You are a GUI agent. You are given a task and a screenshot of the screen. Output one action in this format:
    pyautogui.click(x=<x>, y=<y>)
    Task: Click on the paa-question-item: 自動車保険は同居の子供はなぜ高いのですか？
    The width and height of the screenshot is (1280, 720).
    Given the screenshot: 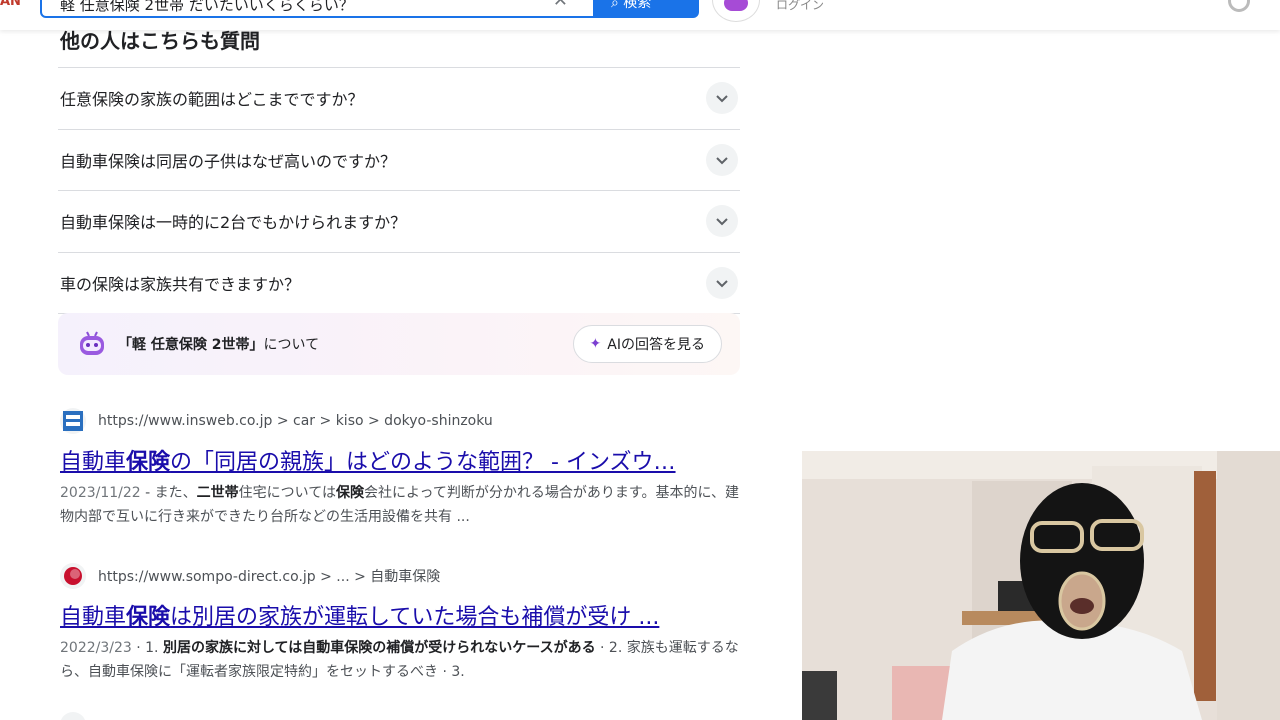 What is the action you would take?
    pyautogui.click(x=399, y=160)
    